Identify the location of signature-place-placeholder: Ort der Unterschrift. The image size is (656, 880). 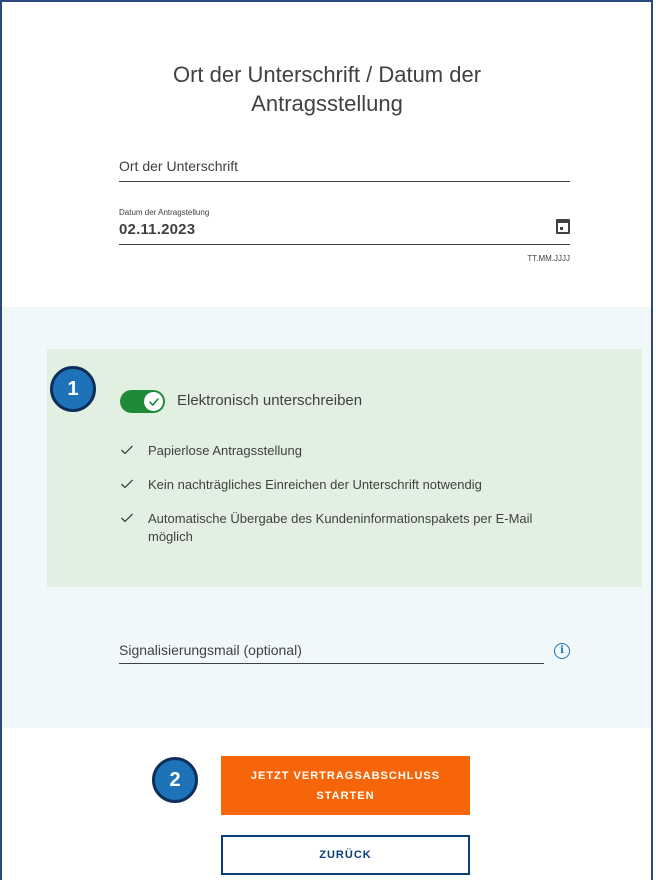
(179, 166).